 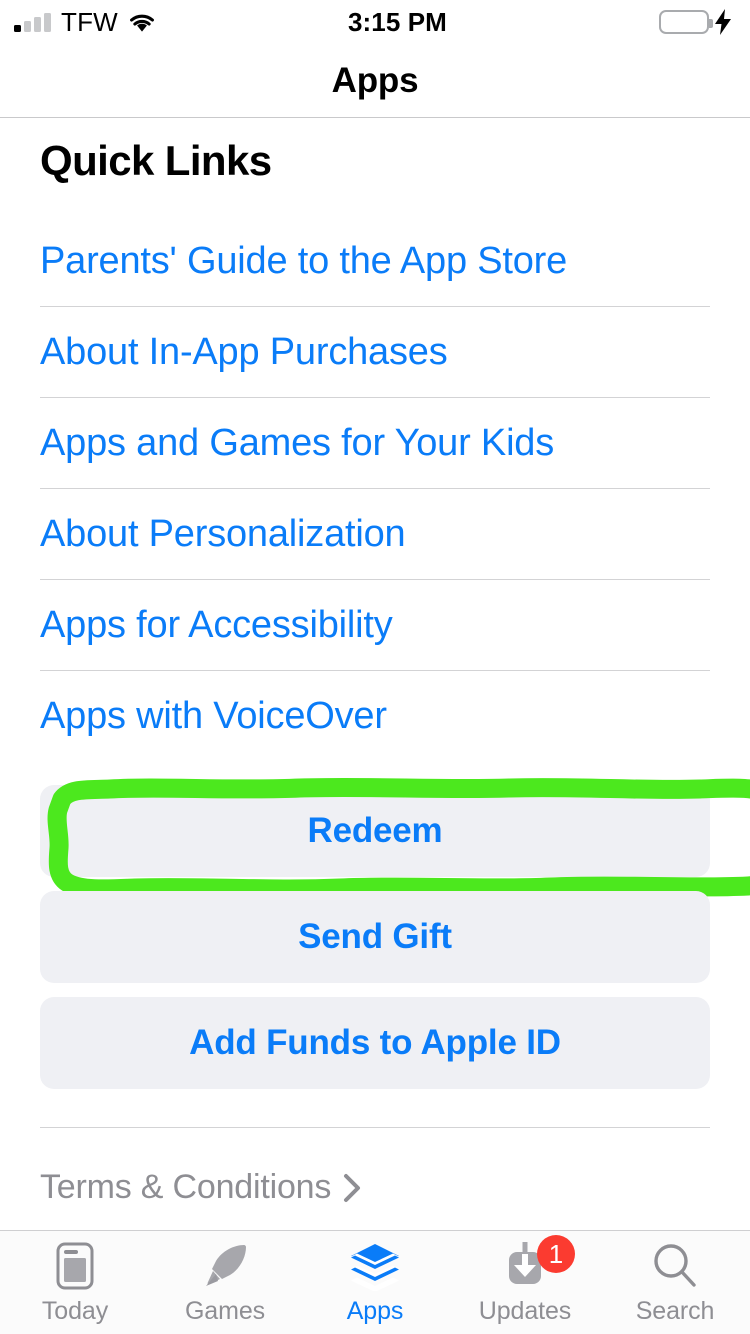 What do you see at coordinates (375, 1266) in the screenshot?
I see `layers-stack-icon` at bounding box center [375, 1266].